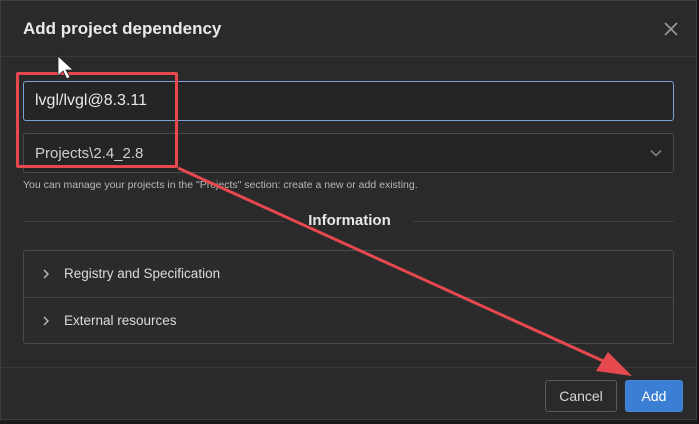 The width and height of the screenshot is (699, 424). What do you see at coordinates (120, 320) in the screenshot?
I see `accordion-label: External resources` at bounding box center [120, 320].